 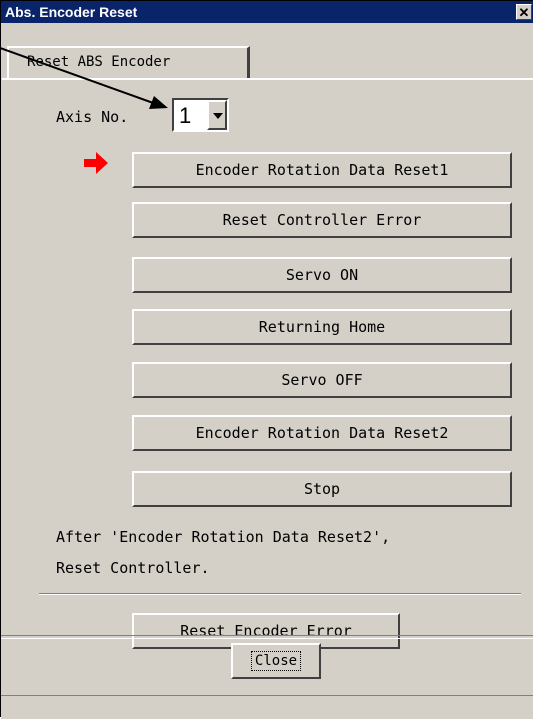 I want to click on tab-reset-abs-encoder: Reset ABS Encoder, so click(x=128, y=62).